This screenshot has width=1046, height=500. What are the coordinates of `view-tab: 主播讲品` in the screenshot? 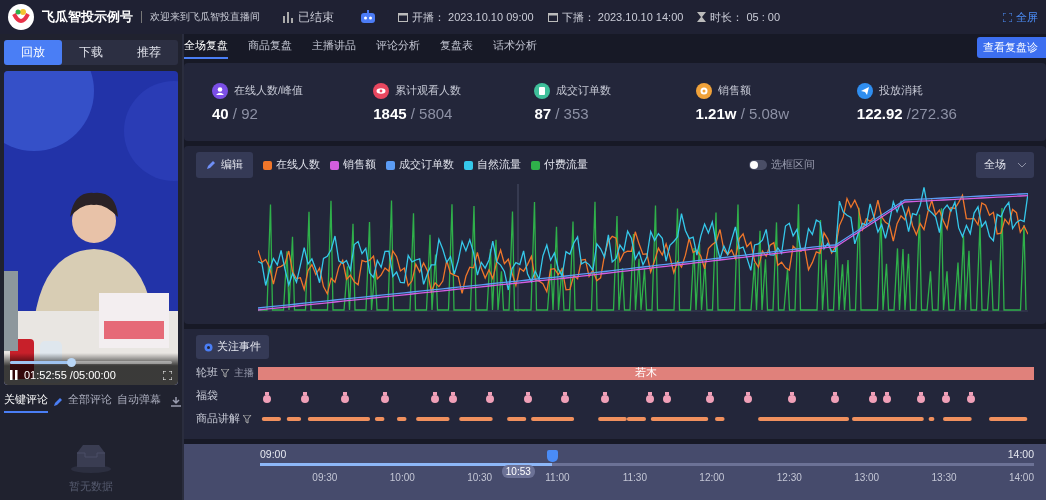 It's located at (334, 47).